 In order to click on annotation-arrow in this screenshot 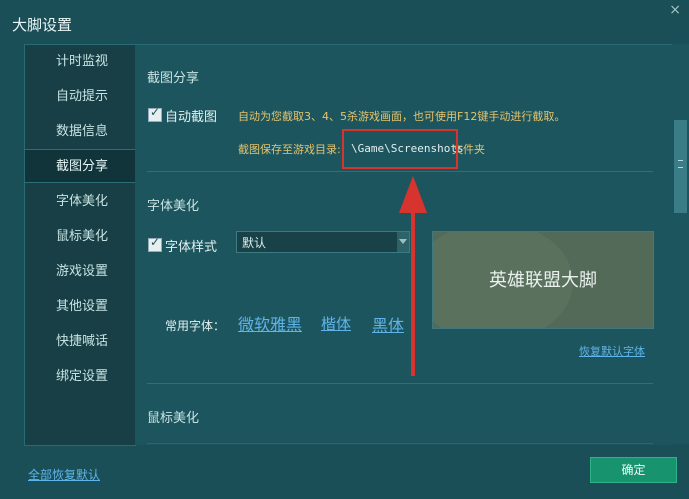, I will do `click(413, 276)`.